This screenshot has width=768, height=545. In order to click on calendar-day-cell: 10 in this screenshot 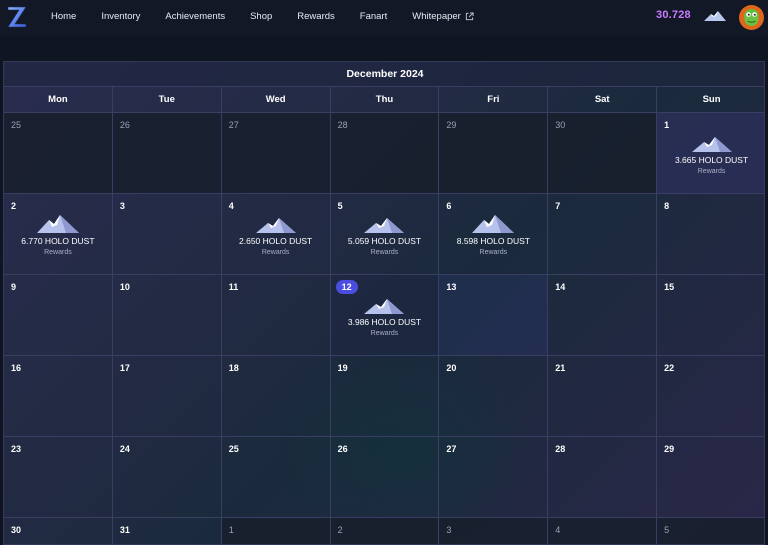, I will do `click(167, 315)`.